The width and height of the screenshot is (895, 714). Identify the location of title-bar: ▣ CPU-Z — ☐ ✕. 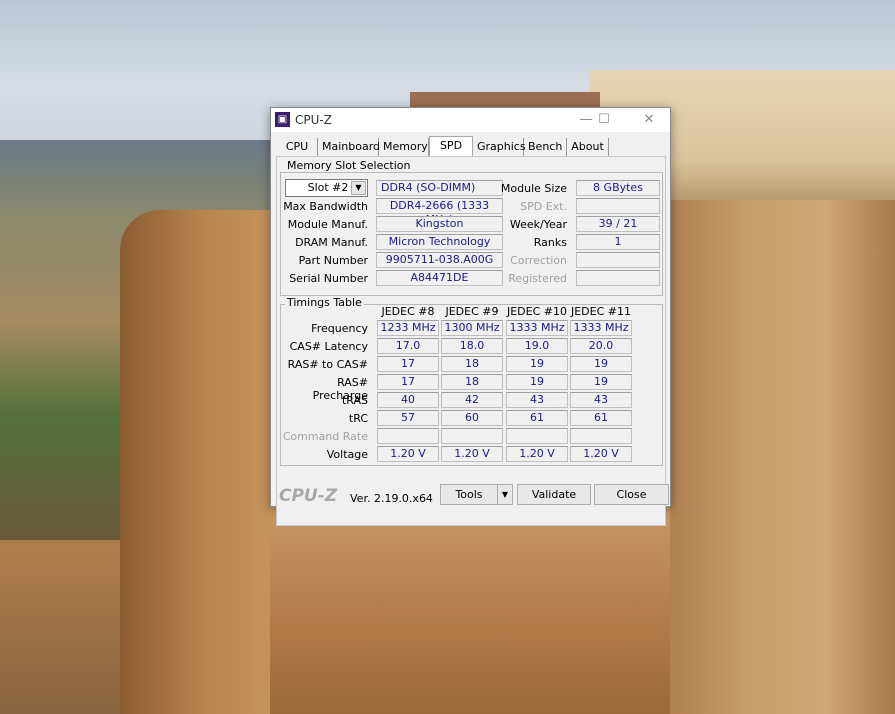
(470, 120).